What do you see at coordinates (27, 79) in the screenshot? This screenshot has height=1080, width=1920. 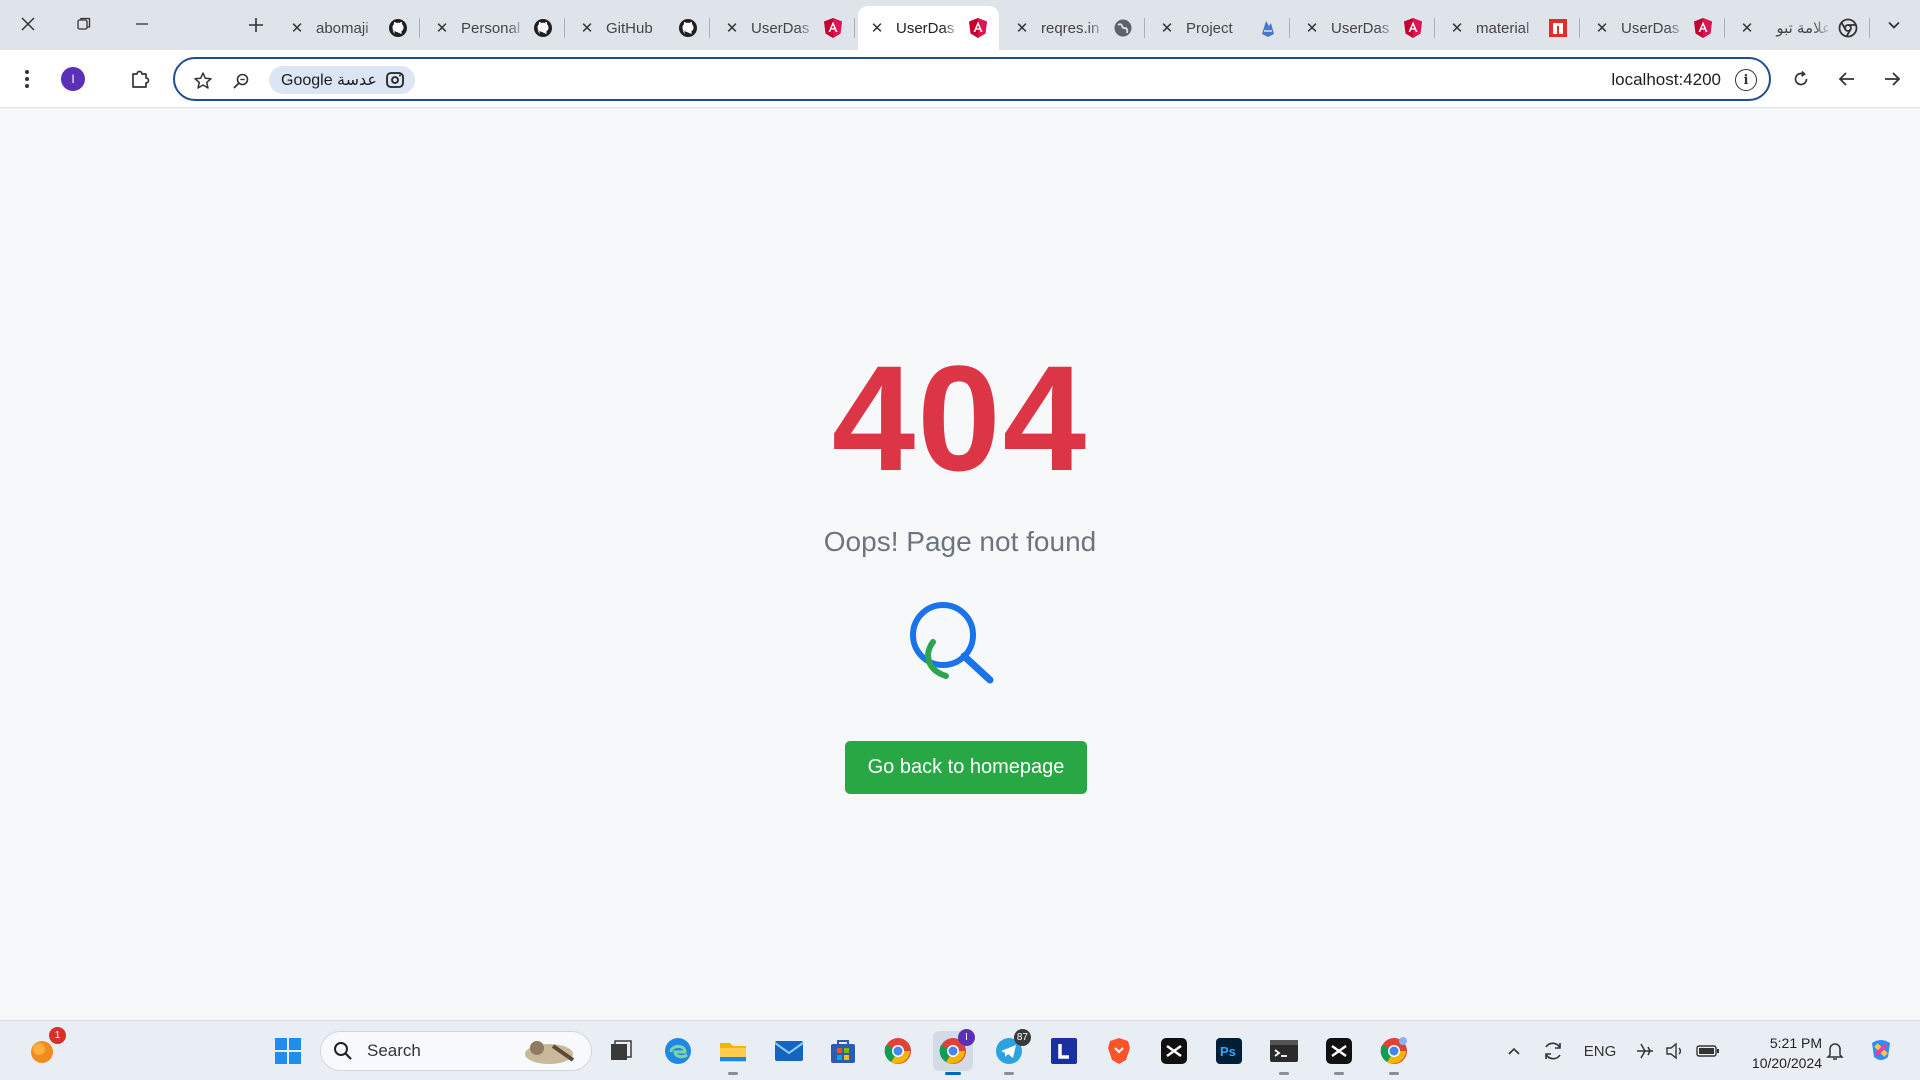 I see `menu-button` at bounding box center [27, 79].